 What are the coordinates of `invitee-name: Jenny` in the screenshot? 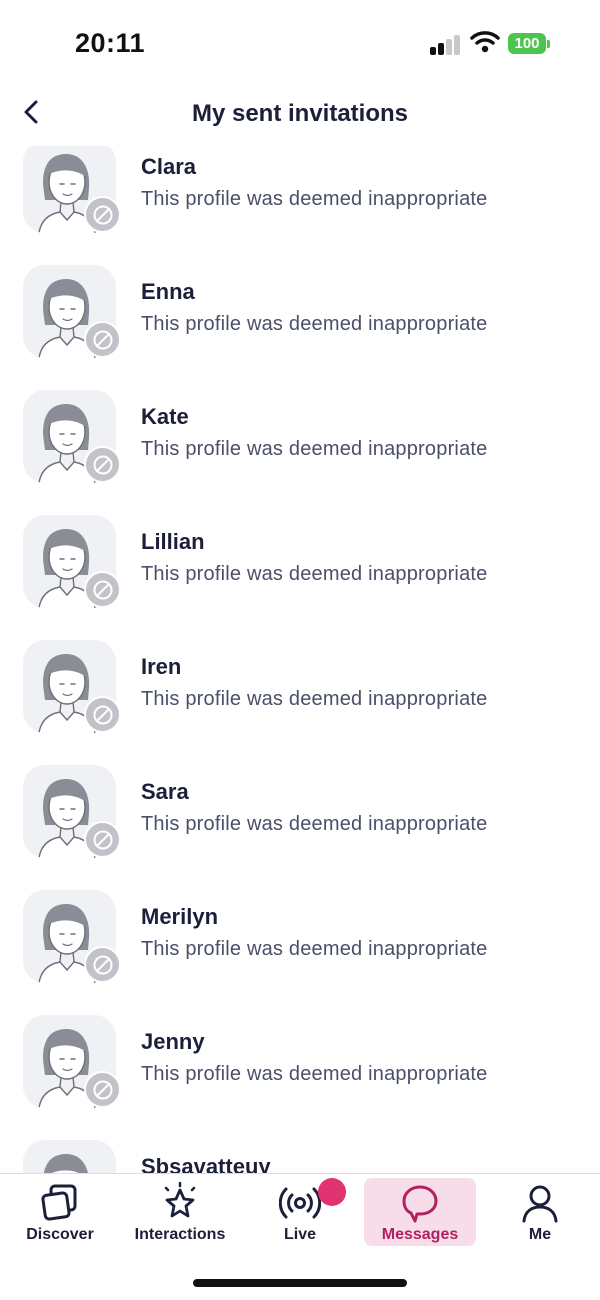 It's located at (173, 1041).